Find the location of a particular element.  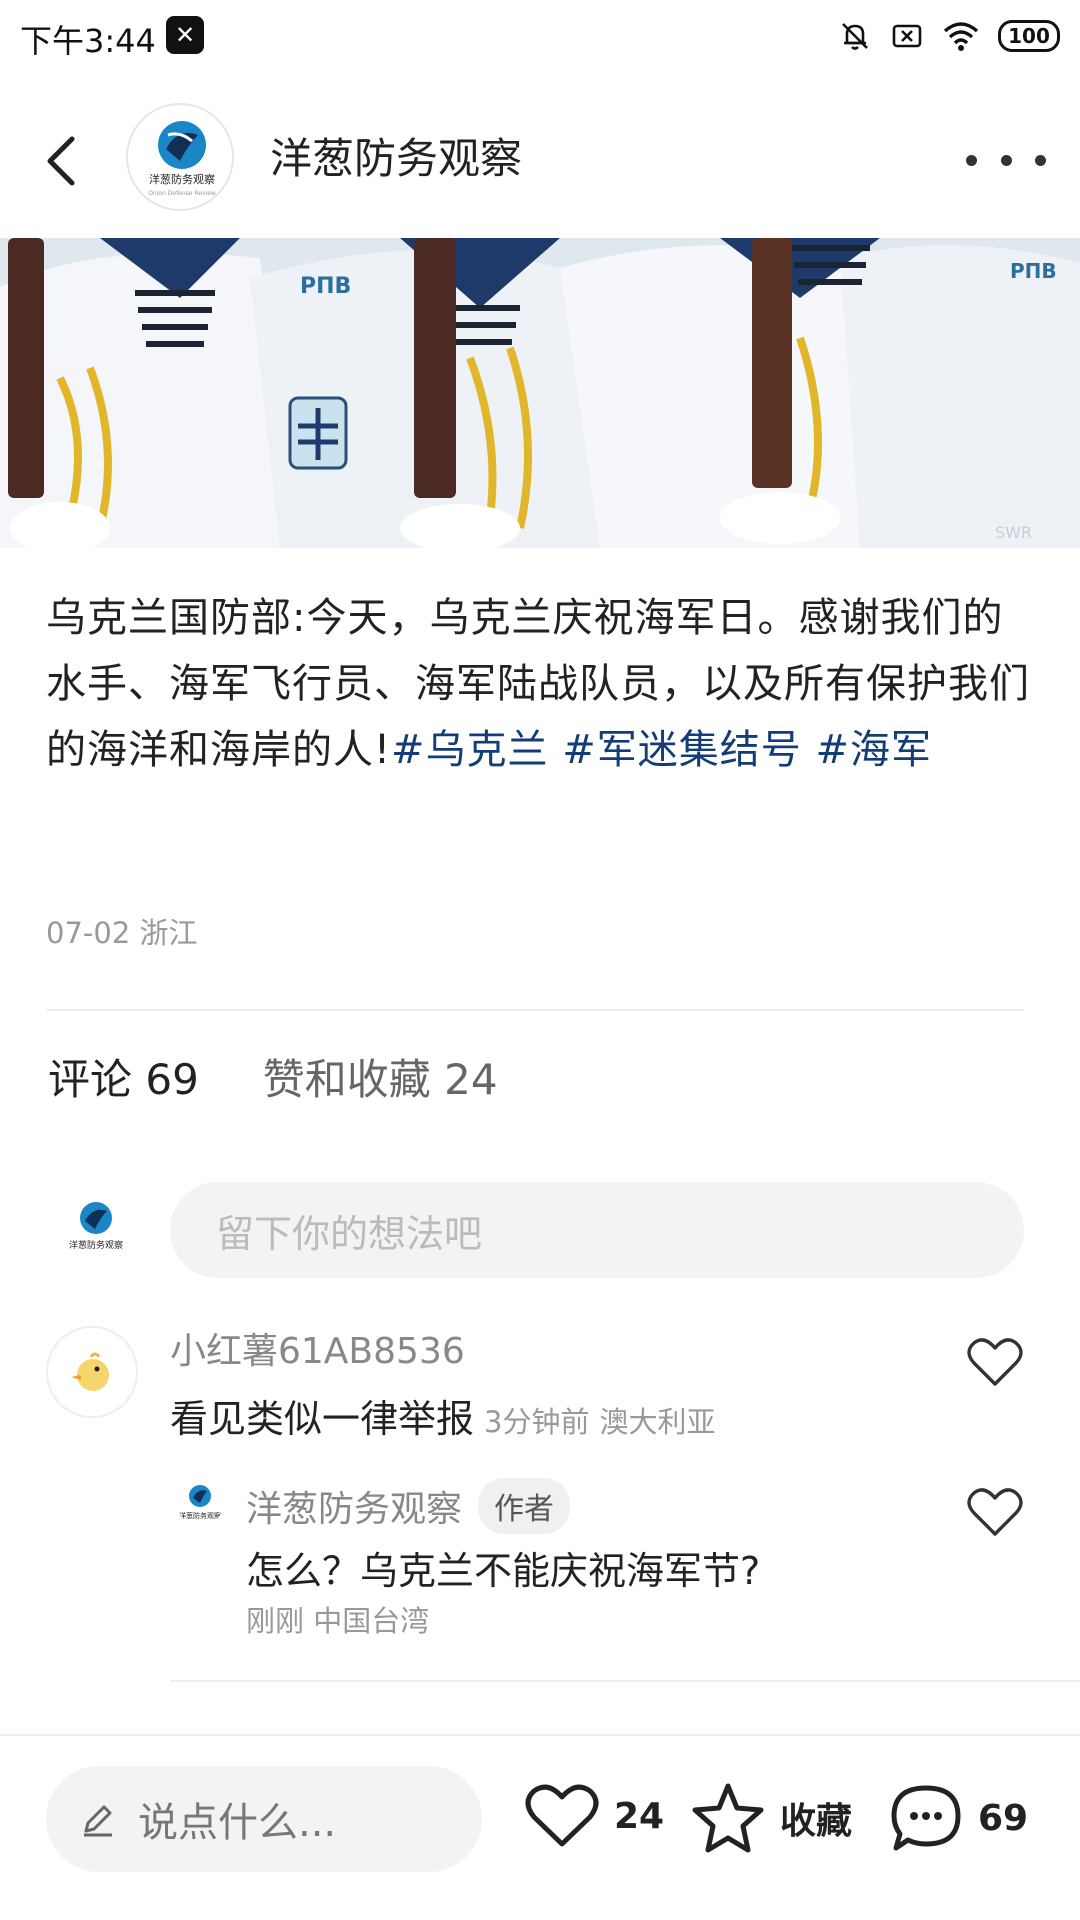

more-options-button is located at coordinates (1006, 160).